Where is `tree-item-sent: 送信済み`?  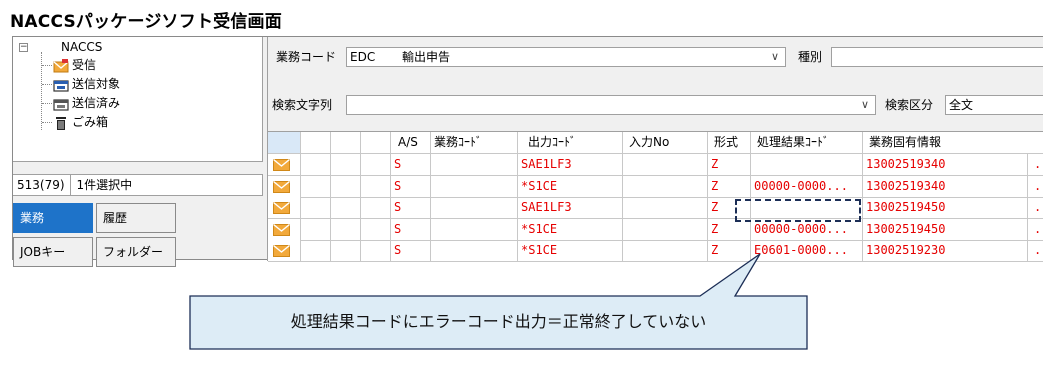 tree-item-sent: 送信済み is located at coordinates (86, 103).